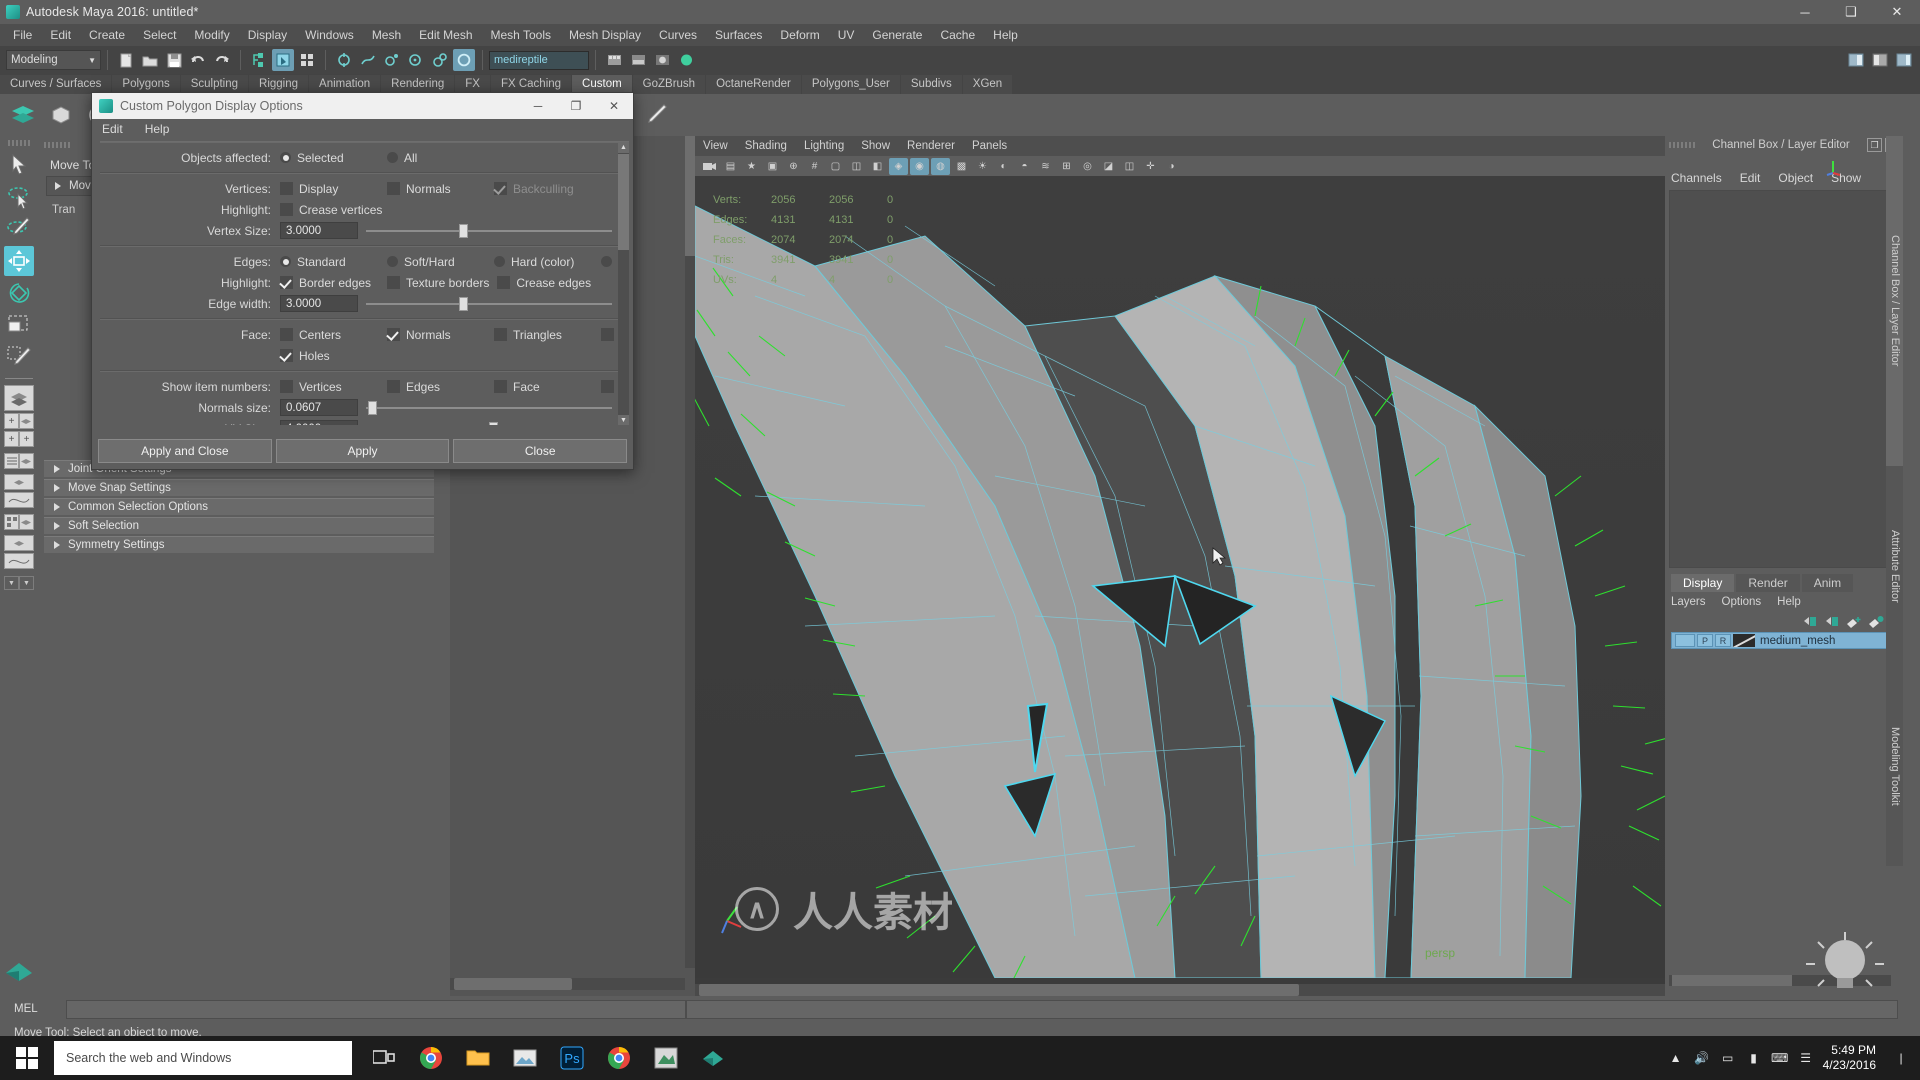  Describe the element at coordinates (875, 146) in the screenshot. I see `viewport-menu-show: Show` at that location.